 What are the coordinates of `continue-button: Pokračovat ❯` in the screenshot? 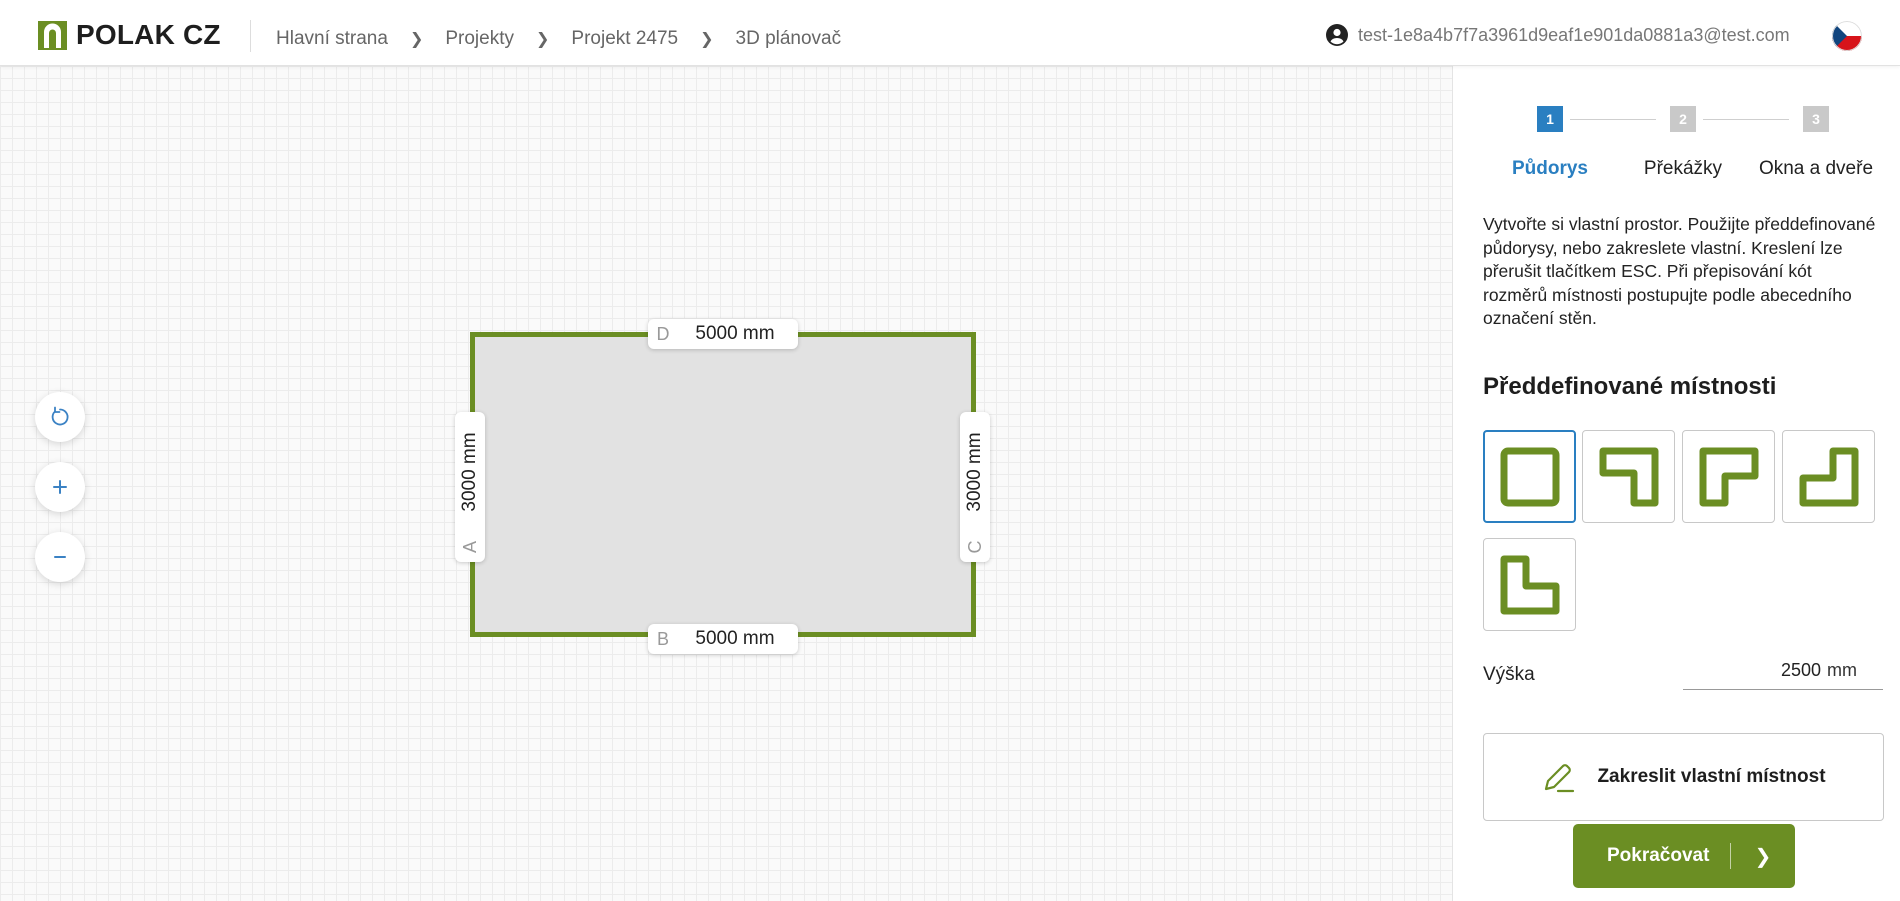 It's located at (1684, 856).